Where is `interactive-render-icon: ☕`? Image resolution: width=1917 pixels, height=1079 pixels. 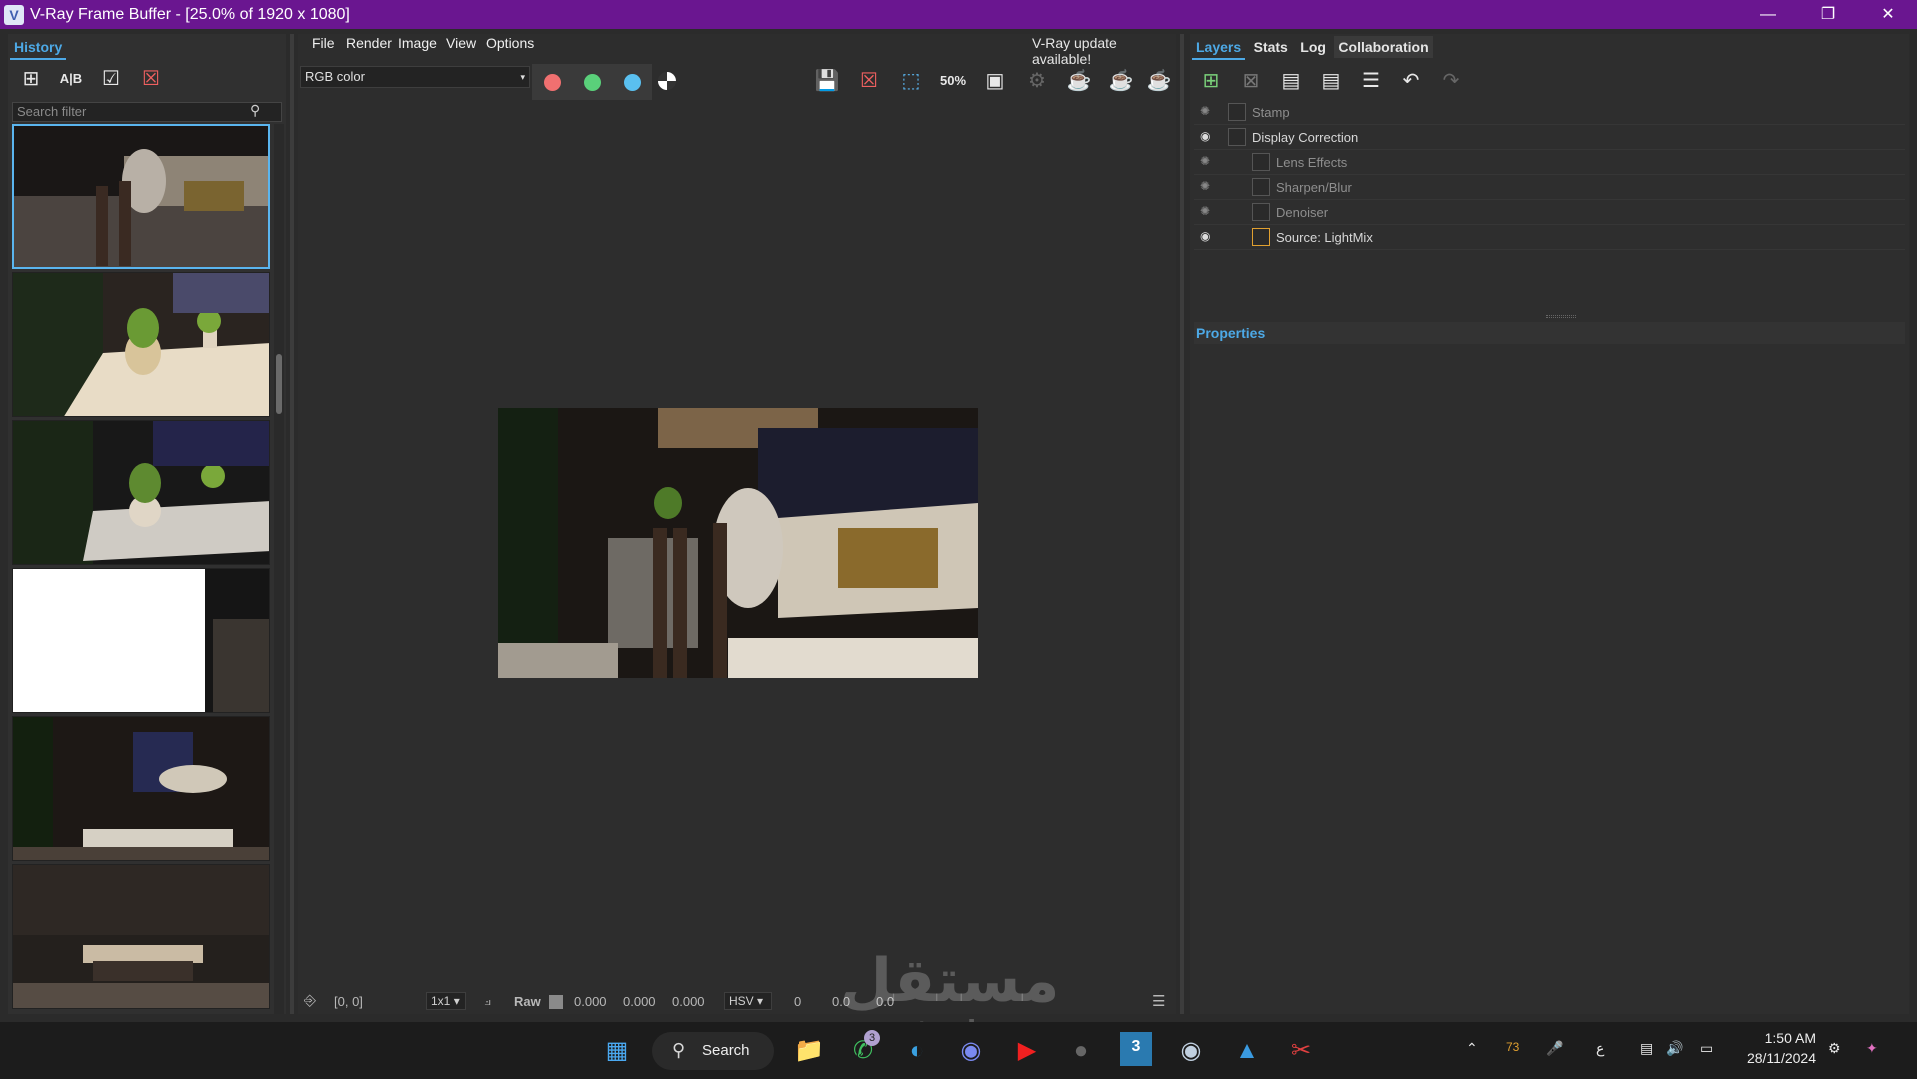
interactive-render-icon: ☕ is located at coordinates (1079, 81).